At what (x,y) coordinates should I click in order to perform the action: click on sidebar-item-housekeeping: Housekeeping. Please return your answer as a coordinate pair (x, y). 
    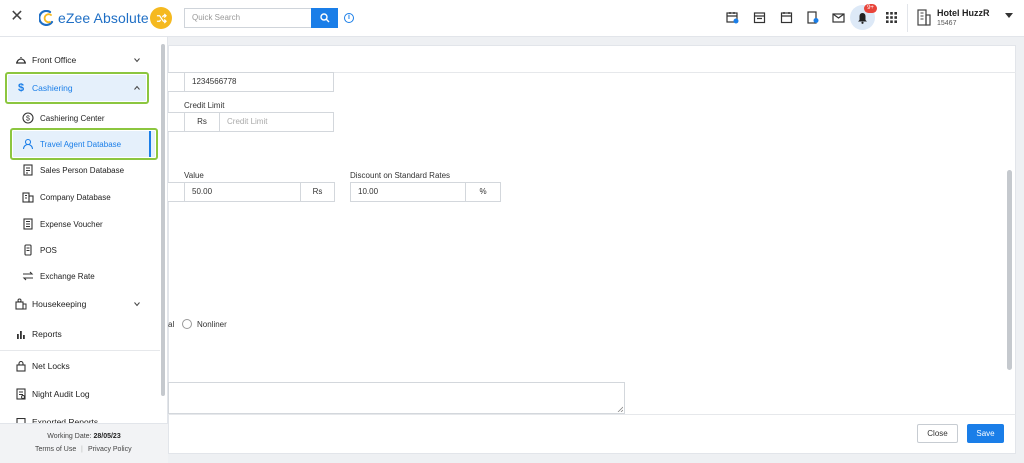
    Looking at the image, I should click on (80, 304).